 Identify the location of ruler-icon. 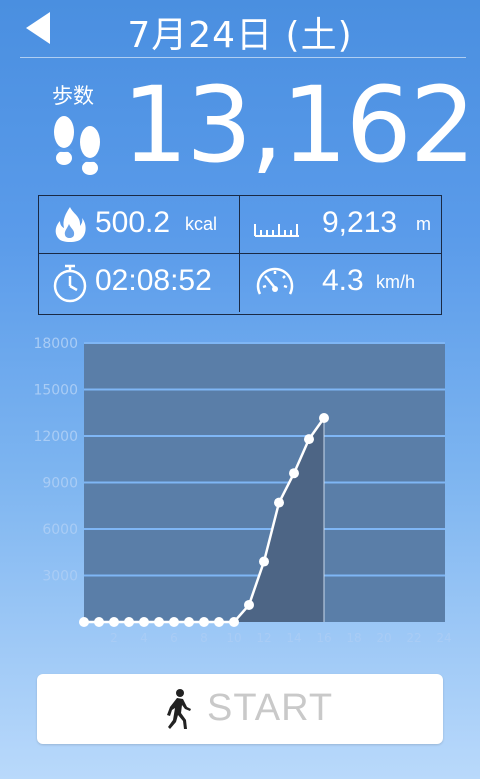
(276, 230).